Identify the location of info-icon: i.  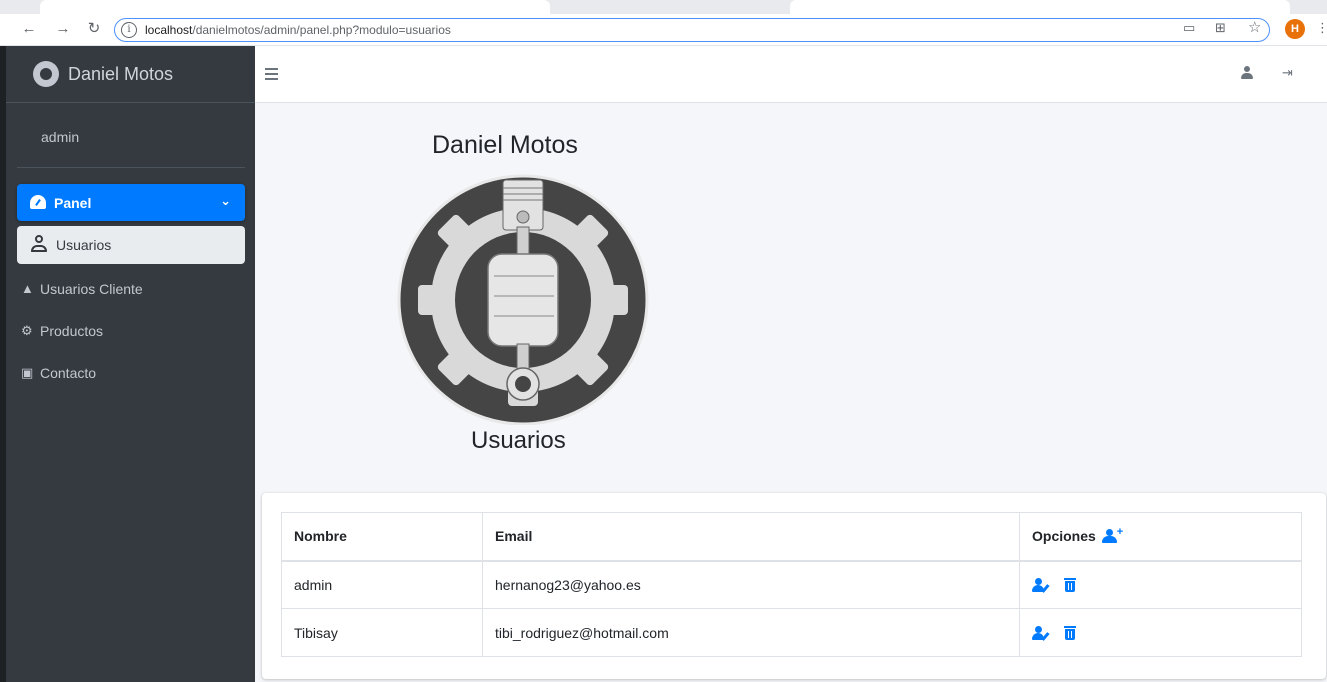
(129, 30).